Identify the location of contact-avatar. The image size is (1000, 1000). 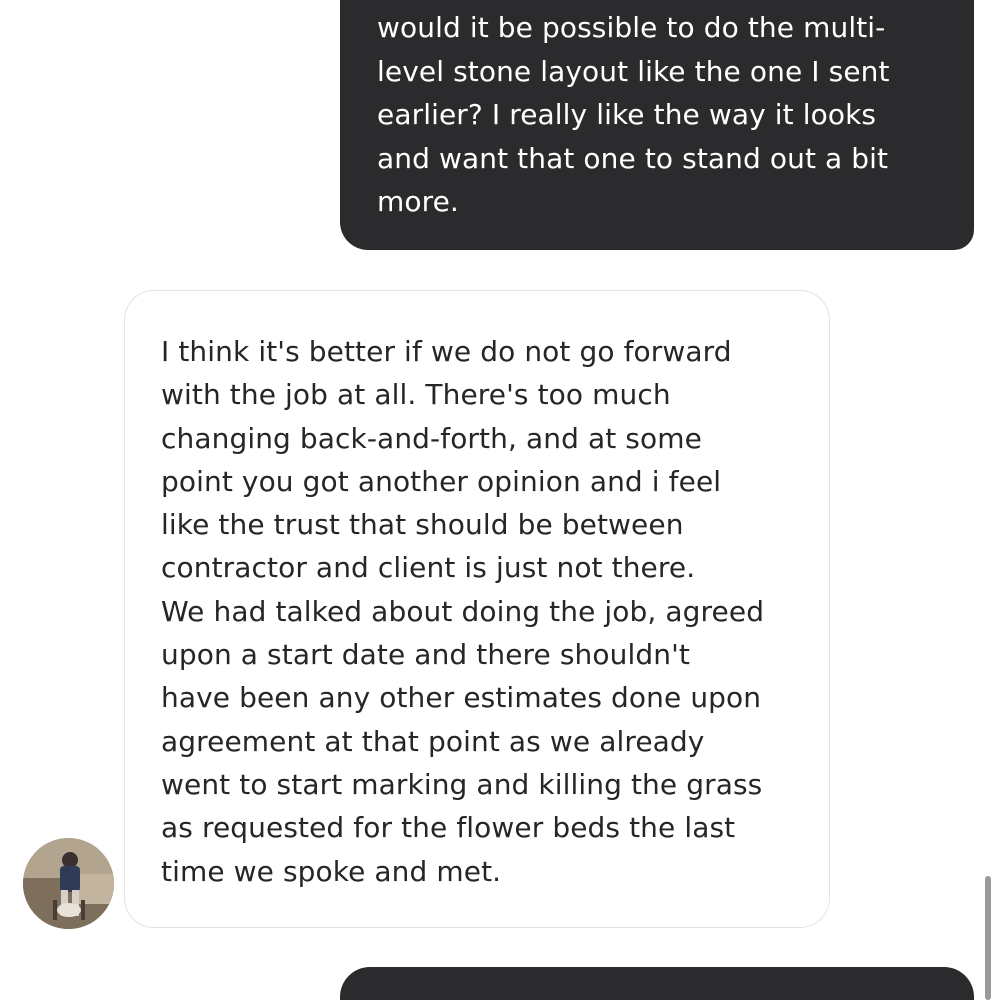
(68, 883).